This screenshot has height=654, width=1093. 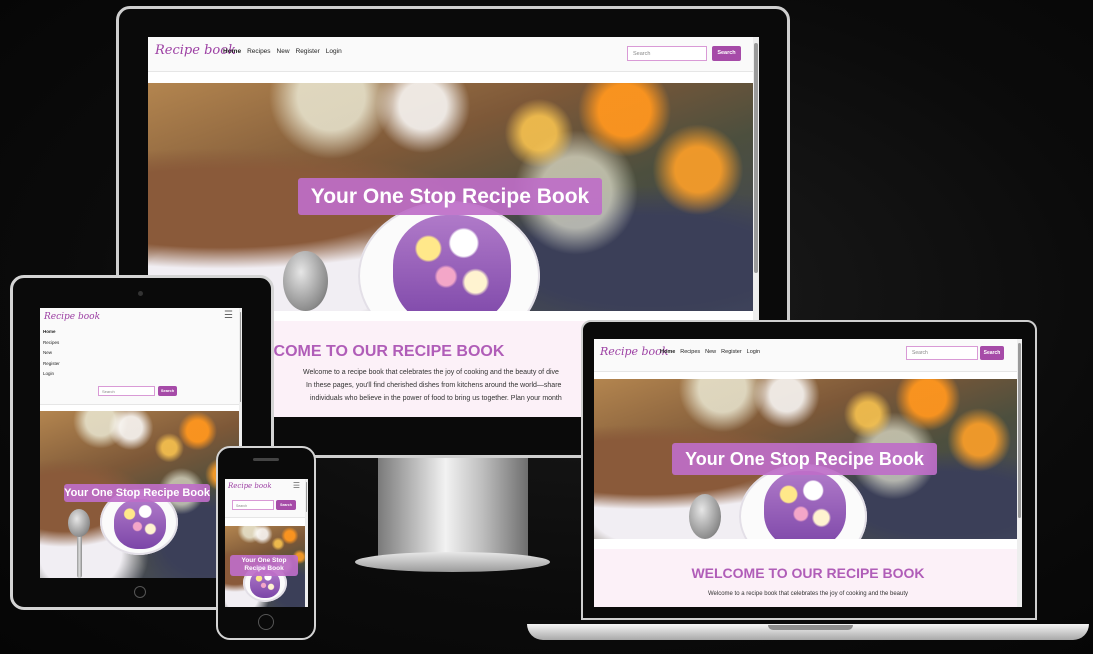 What do you see at coordinates (140, 293) in the screenshot?
I see `tablet-camera` at bounding box center [140, 293].